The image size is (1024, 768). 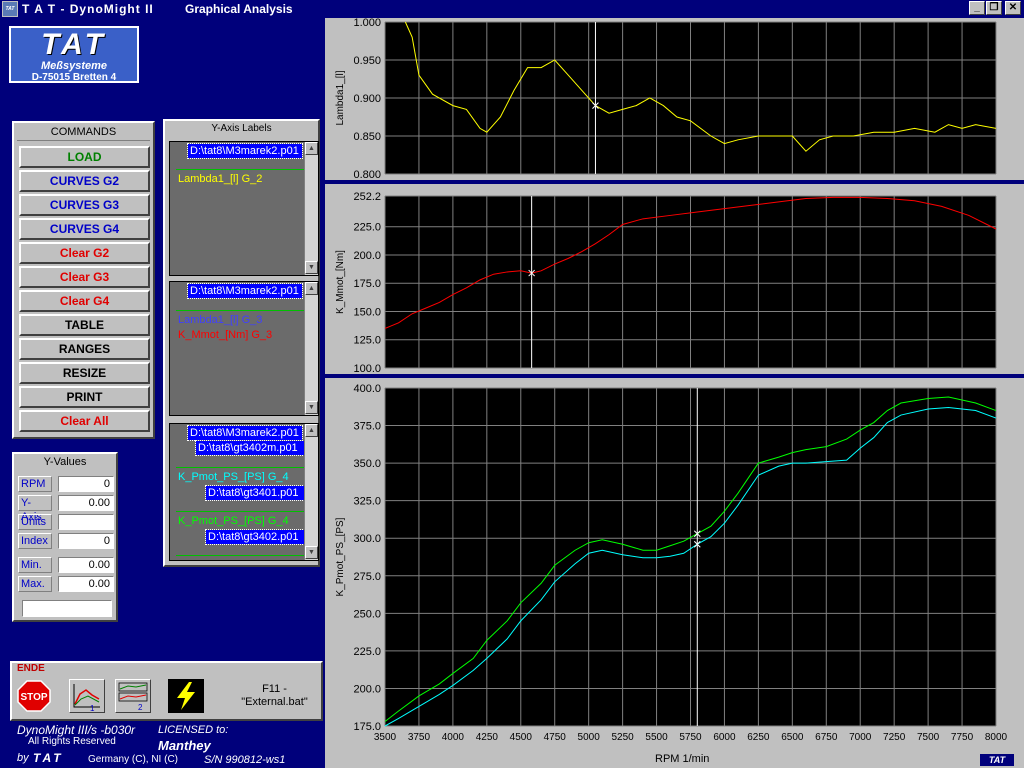 What do you see at coordinates (10, 9) in the screenshot?
I see `app-icon: TAT` at bounding box center [10, 9].